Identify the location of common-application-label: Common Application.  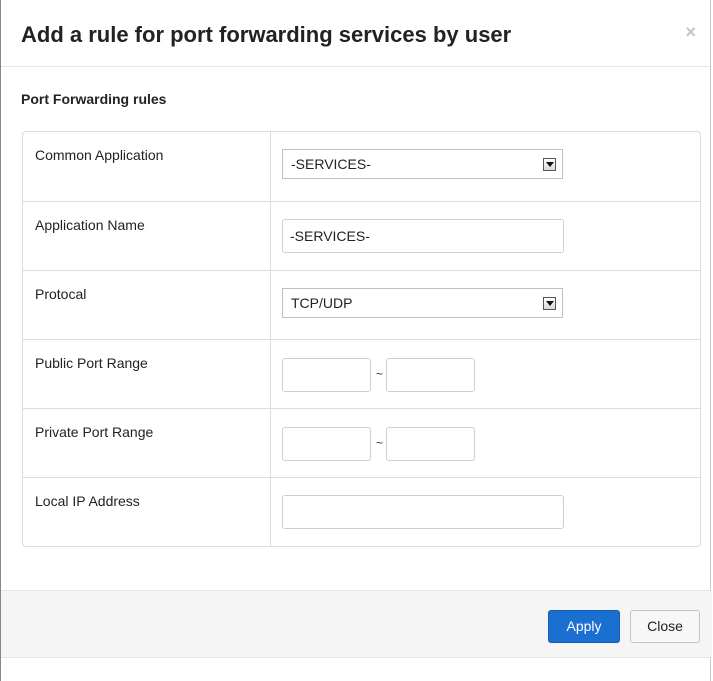
(99, 155).